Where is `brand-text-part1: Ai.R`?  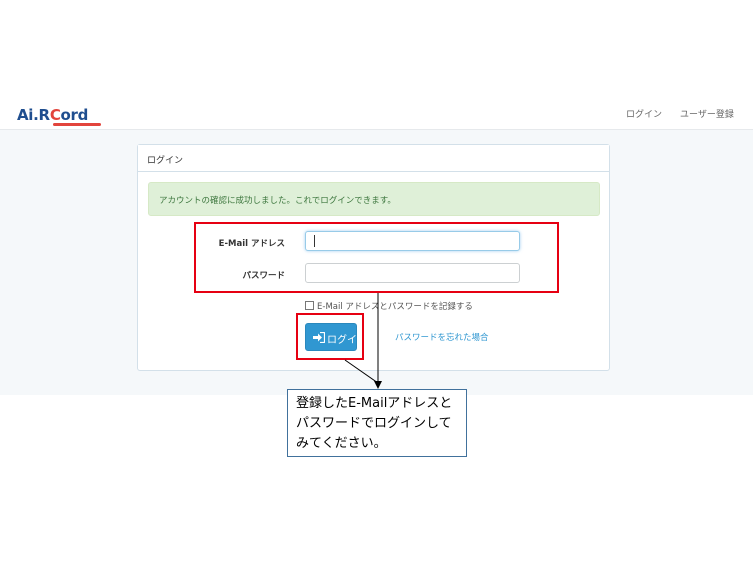
brand-text-part1: Ai.R is located at coordinates (33, 115).